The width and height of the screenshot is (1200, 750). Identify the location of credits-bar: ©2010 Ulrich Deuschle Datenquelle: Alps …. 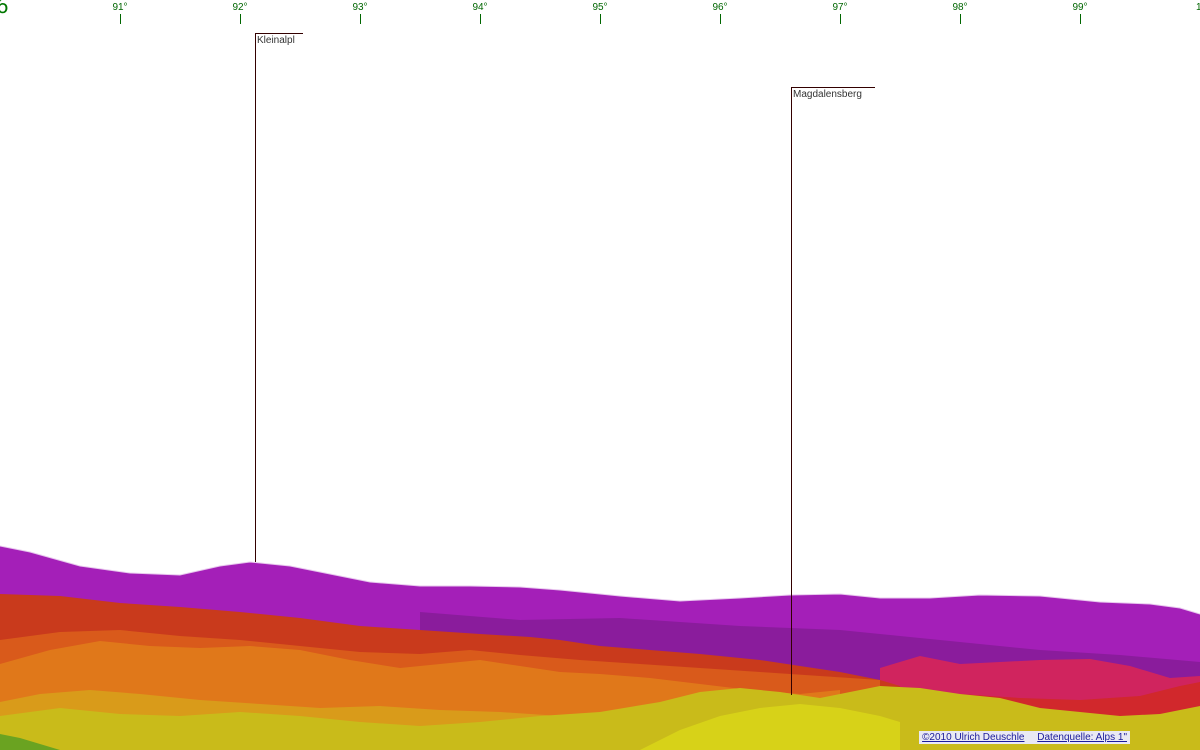
(1024, 737).